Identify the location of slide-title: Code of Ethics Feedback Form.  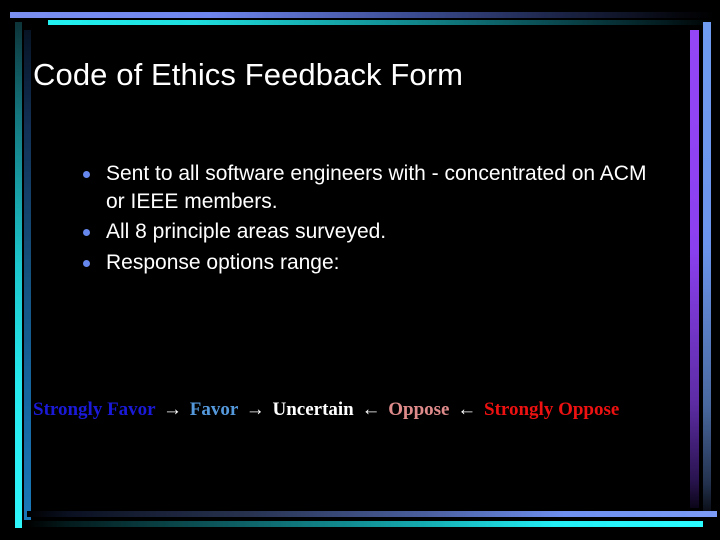
(248, 74).